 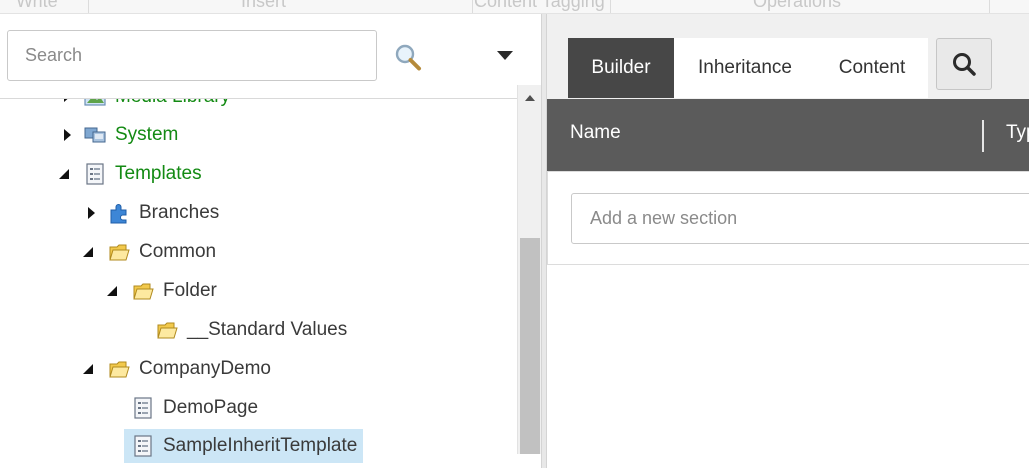 What do you see at coordinates (1017, 133) in the screenshot?
I see `column-header-type: Typ` at bounding box center [1017, 133].